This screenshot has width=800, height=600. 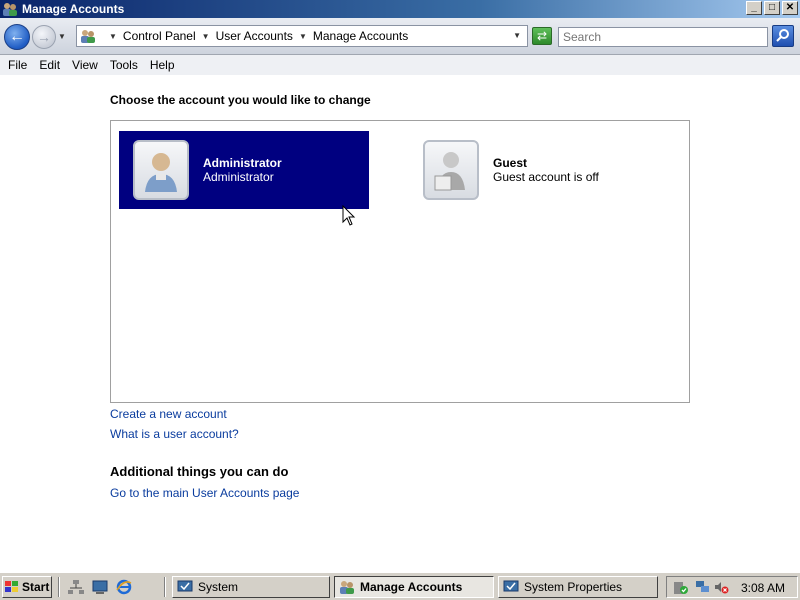 What do you see at coordinates (703, 587) in the screenshot?
I see `network-status-icon` at bounding box center [703, 587].